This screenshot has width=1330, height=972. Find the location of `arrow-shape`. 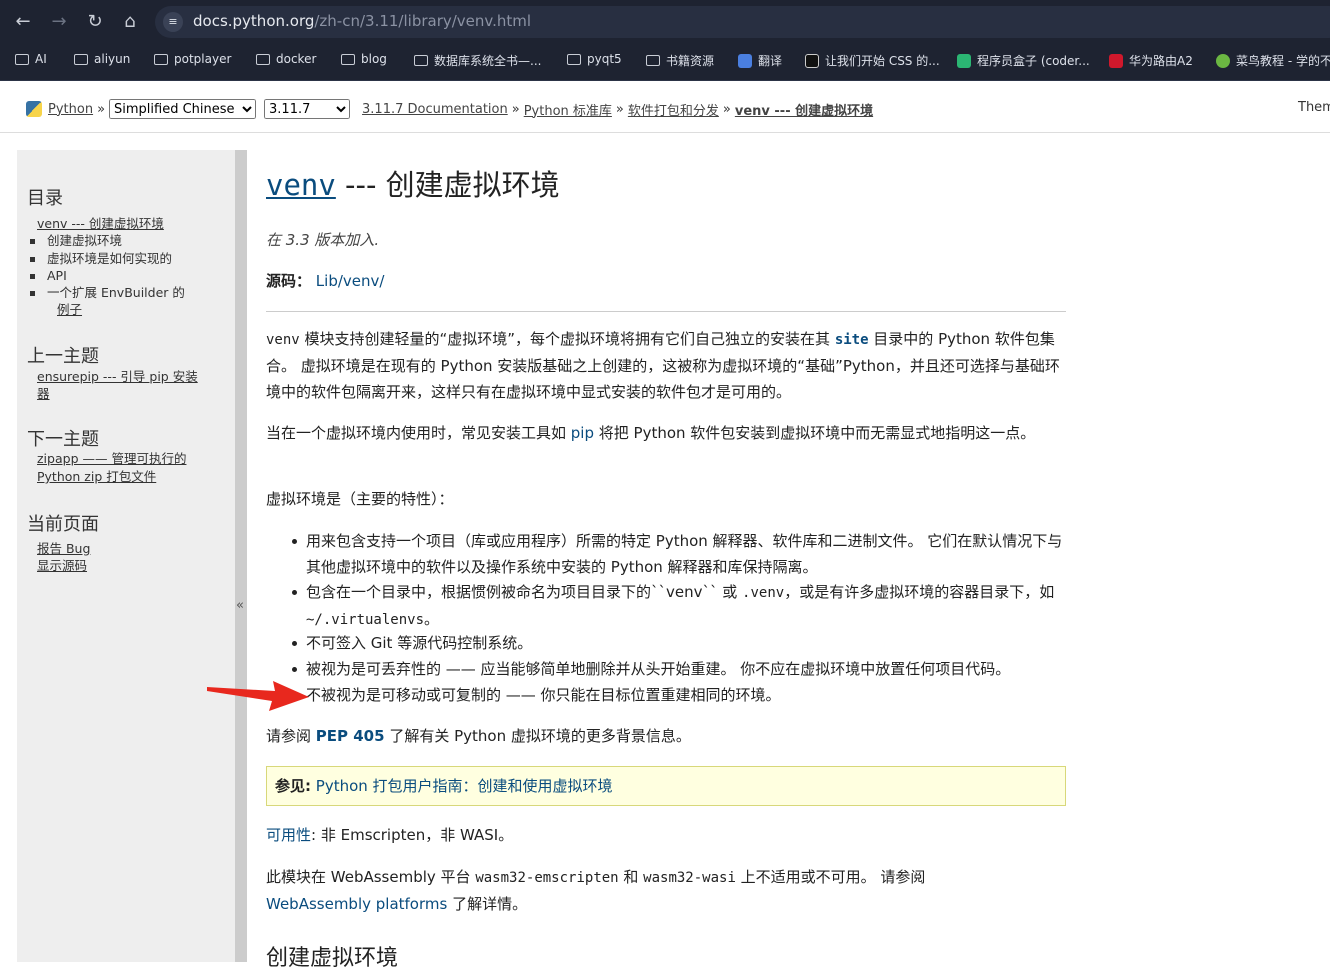

arrow-shape is located at coordinates (258, 696).